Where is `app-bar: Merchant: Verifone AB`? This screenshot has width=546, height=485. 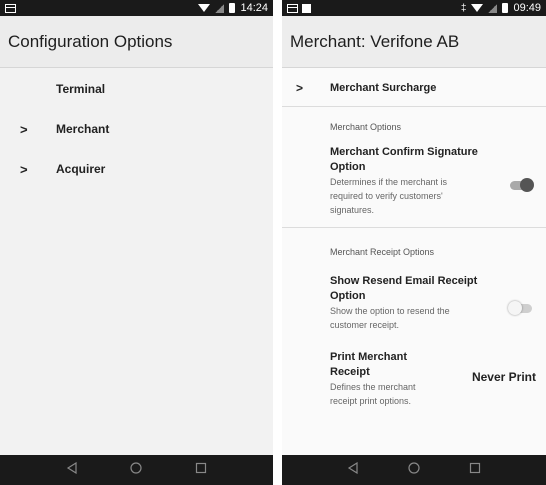
app-bar: Merchant: Verifone AB is located at coordinates (414, 42).